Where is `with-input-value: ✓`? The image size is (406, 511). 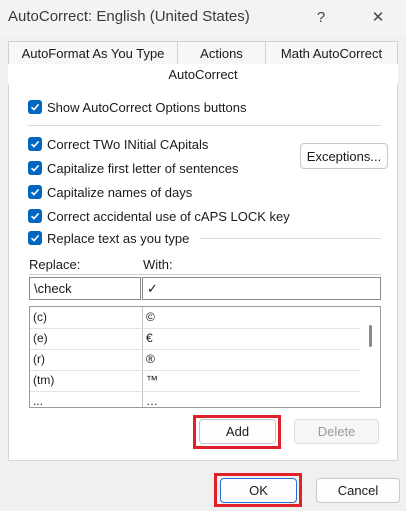
with-input-value: ✓ is located at coordinates (152, 288).